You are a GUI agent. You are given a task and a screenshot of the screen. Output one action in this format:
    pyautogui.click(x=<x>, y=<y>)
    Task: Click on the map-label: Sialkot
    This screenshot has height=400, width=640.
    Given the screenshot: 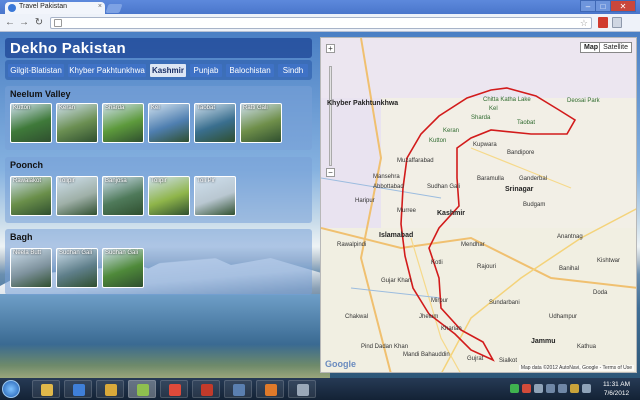 What is the action you would take?
    pyautogui.click(x=508, y=361)
    